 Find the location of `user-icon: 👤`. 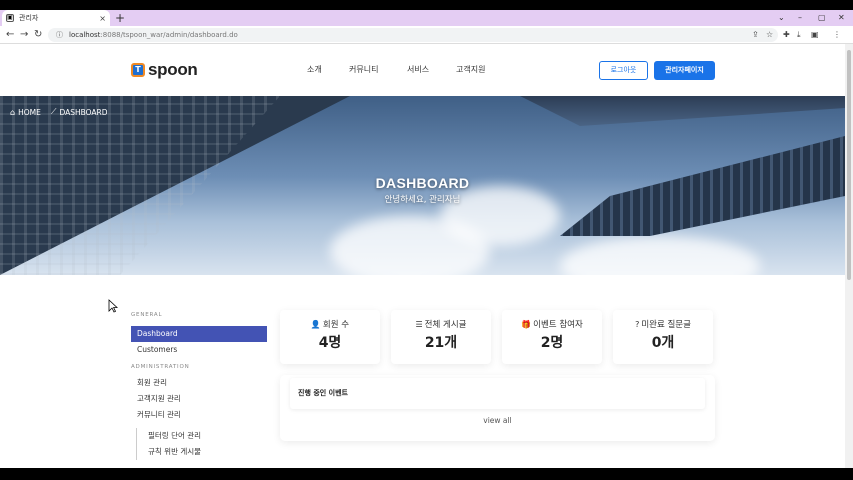

user-icon: 👤 is located at coordinates (315, 324).